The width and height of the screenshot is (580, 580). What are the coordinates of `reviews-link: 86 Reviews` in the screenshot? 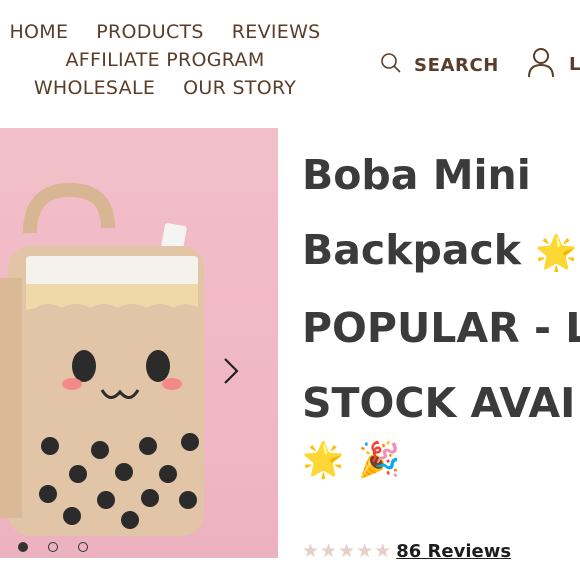 It's located at (453, 551).